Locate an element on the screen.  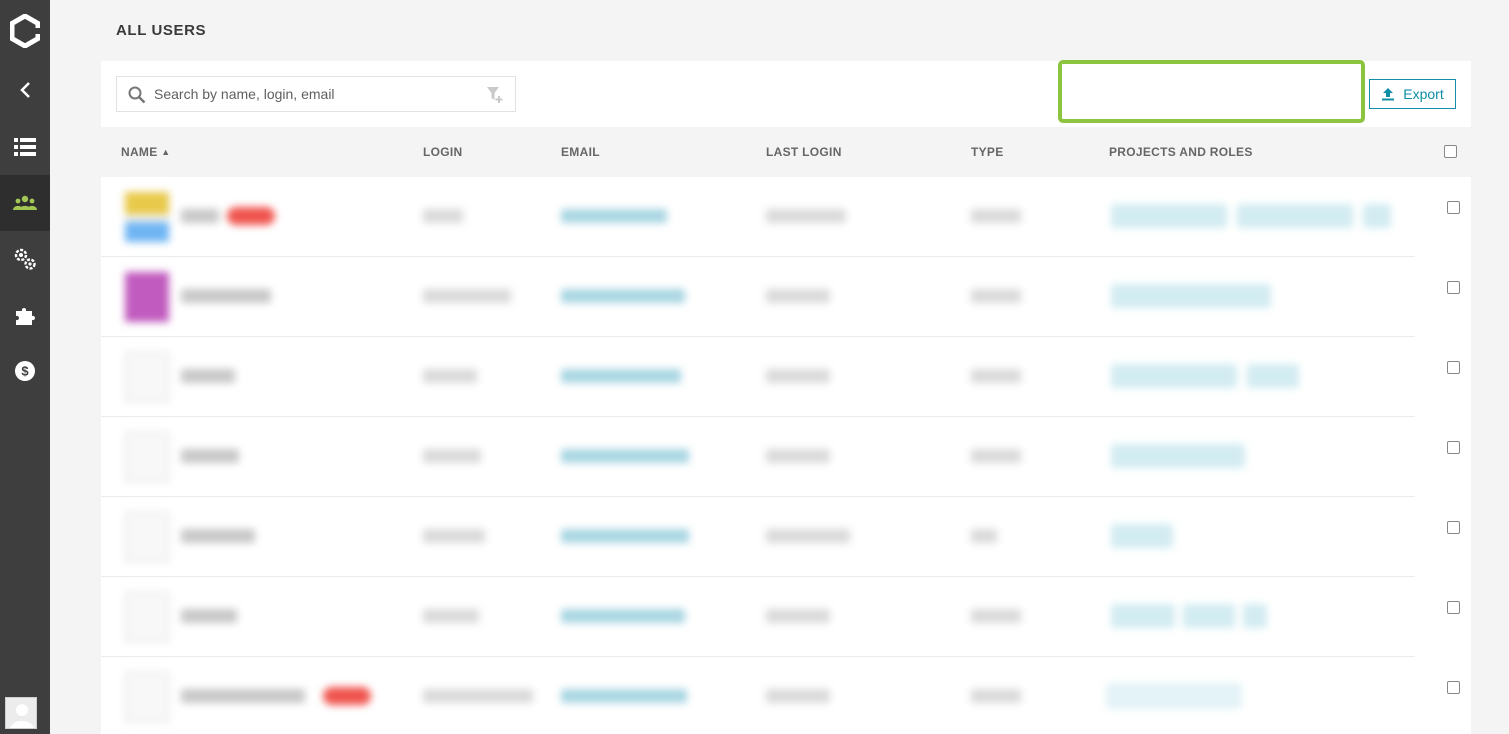
app-logo is located at coordinates (25, 31).